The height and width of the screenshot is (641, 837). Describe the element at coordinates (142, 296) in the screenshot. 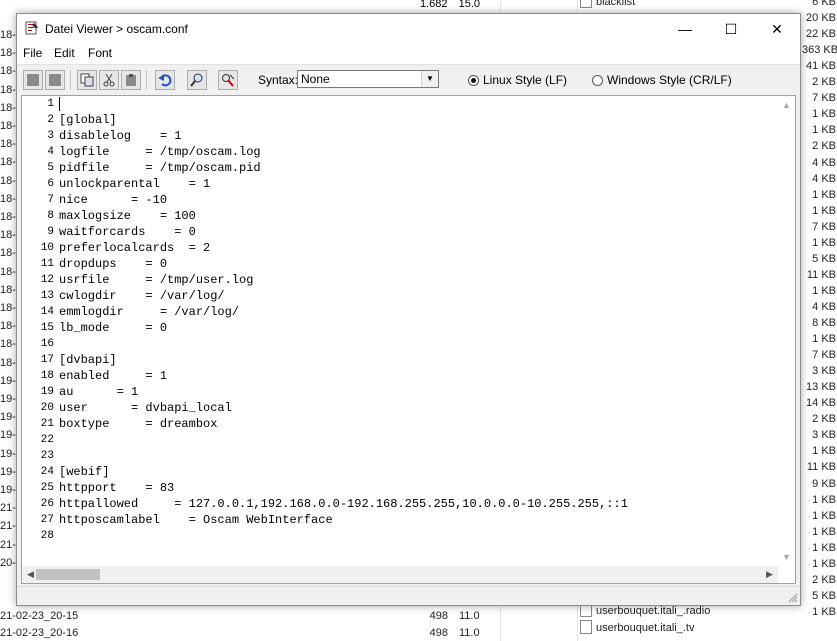

I see `code-line: cwlogdir = /var/log/` at that location.